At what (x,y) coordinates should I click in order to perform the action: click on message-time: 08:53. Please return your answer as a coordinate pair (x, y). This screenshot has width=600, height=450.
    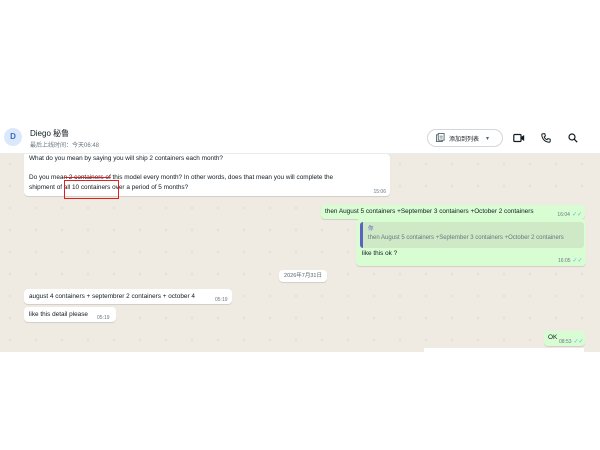
    Looking at the image, I should click on (565, 342).